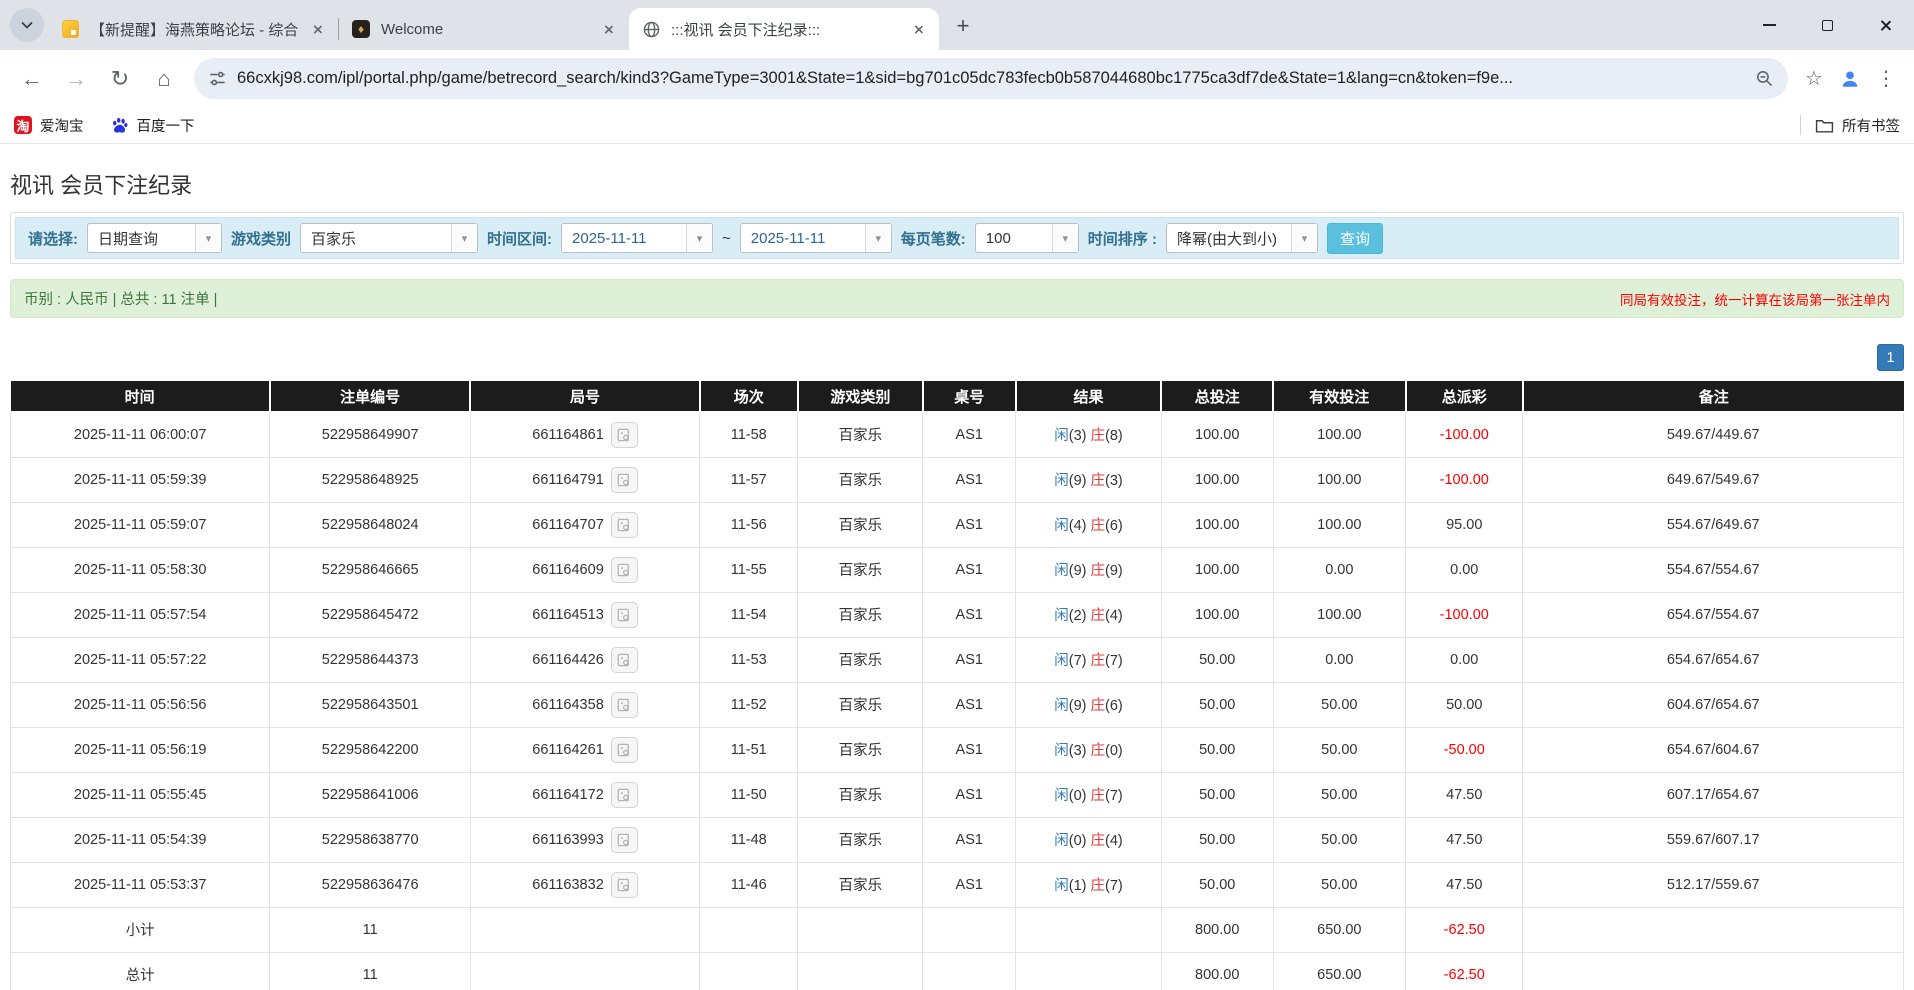 The height and width of the screenshot is (990, 1914). I want to click on cell-round: 661164707, so click(585, 524).